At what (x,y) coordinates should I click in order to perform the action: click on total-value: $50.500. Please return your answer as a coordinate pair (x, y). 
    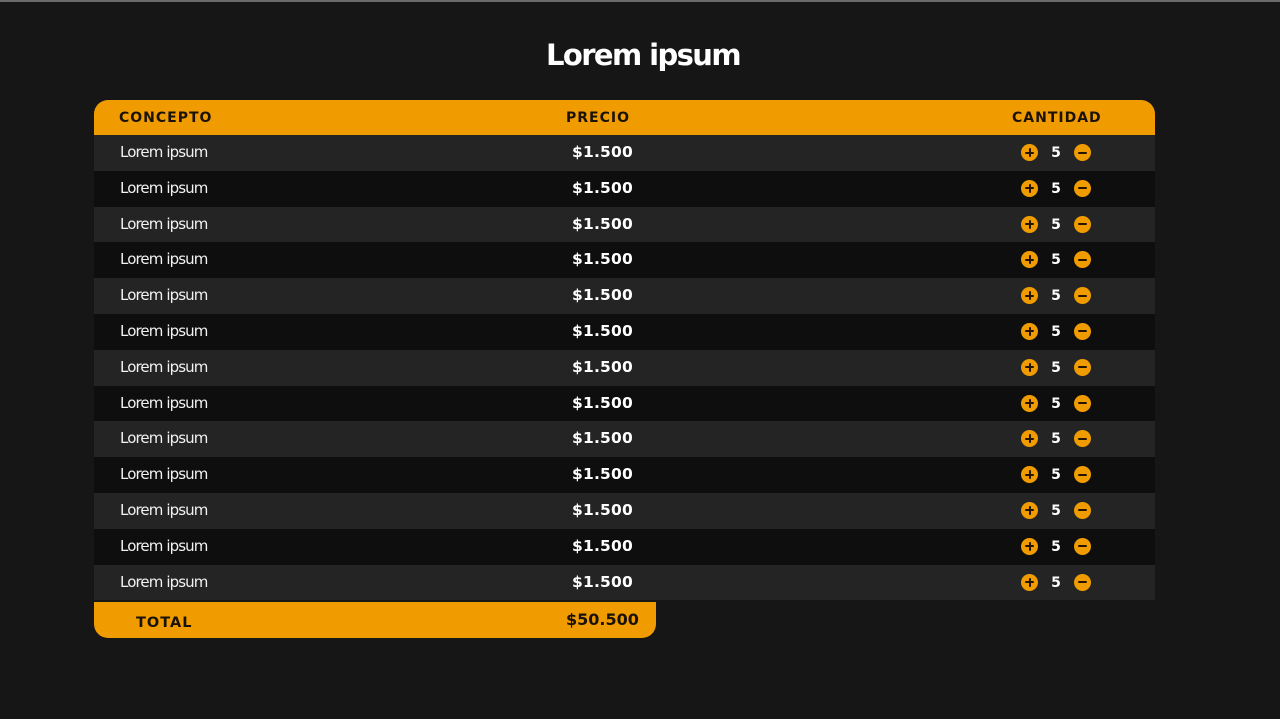
    Looking at the image, I should click on (602, 619).